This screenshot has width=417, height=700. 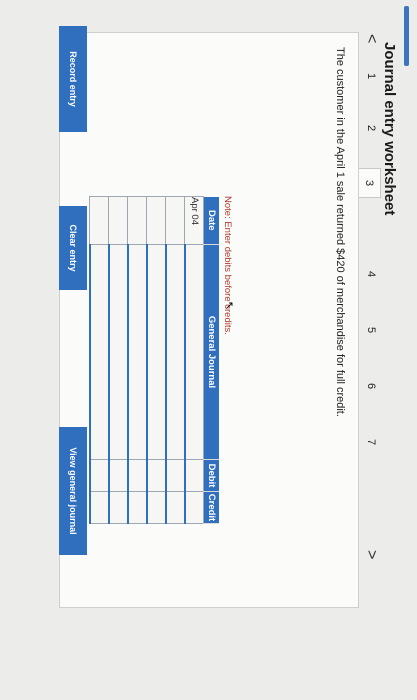 What do you see at coordinates (371, 38) in the screenshot?
I see `previous-arrow-icon: <` at bounding box center [371, 38].